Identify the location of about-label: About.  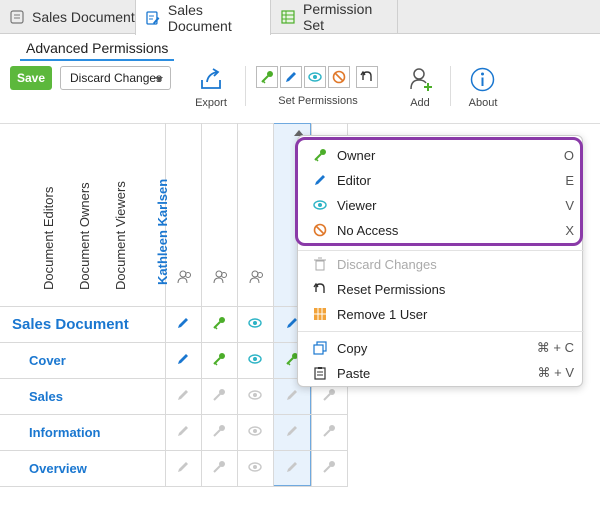
(483, 103).